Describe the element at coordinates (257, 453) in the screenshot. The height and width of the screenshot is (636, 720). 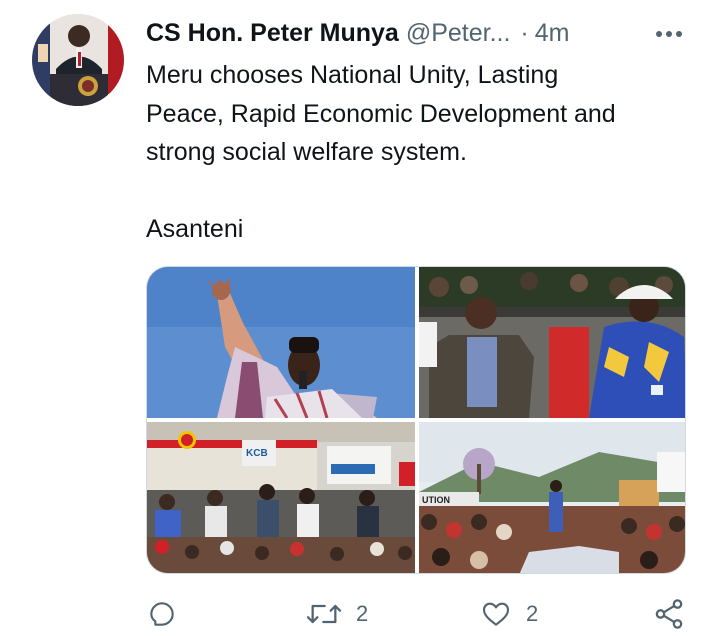
I see `sign-kcb: KCB` at that location.